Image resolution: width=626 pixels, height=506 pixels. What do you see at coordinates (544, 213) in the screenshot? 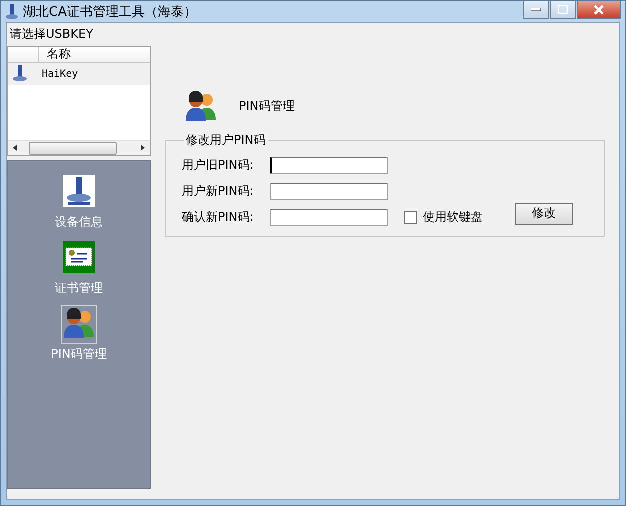
I see `modify-button: 修改` at bounding box center [544, 213].